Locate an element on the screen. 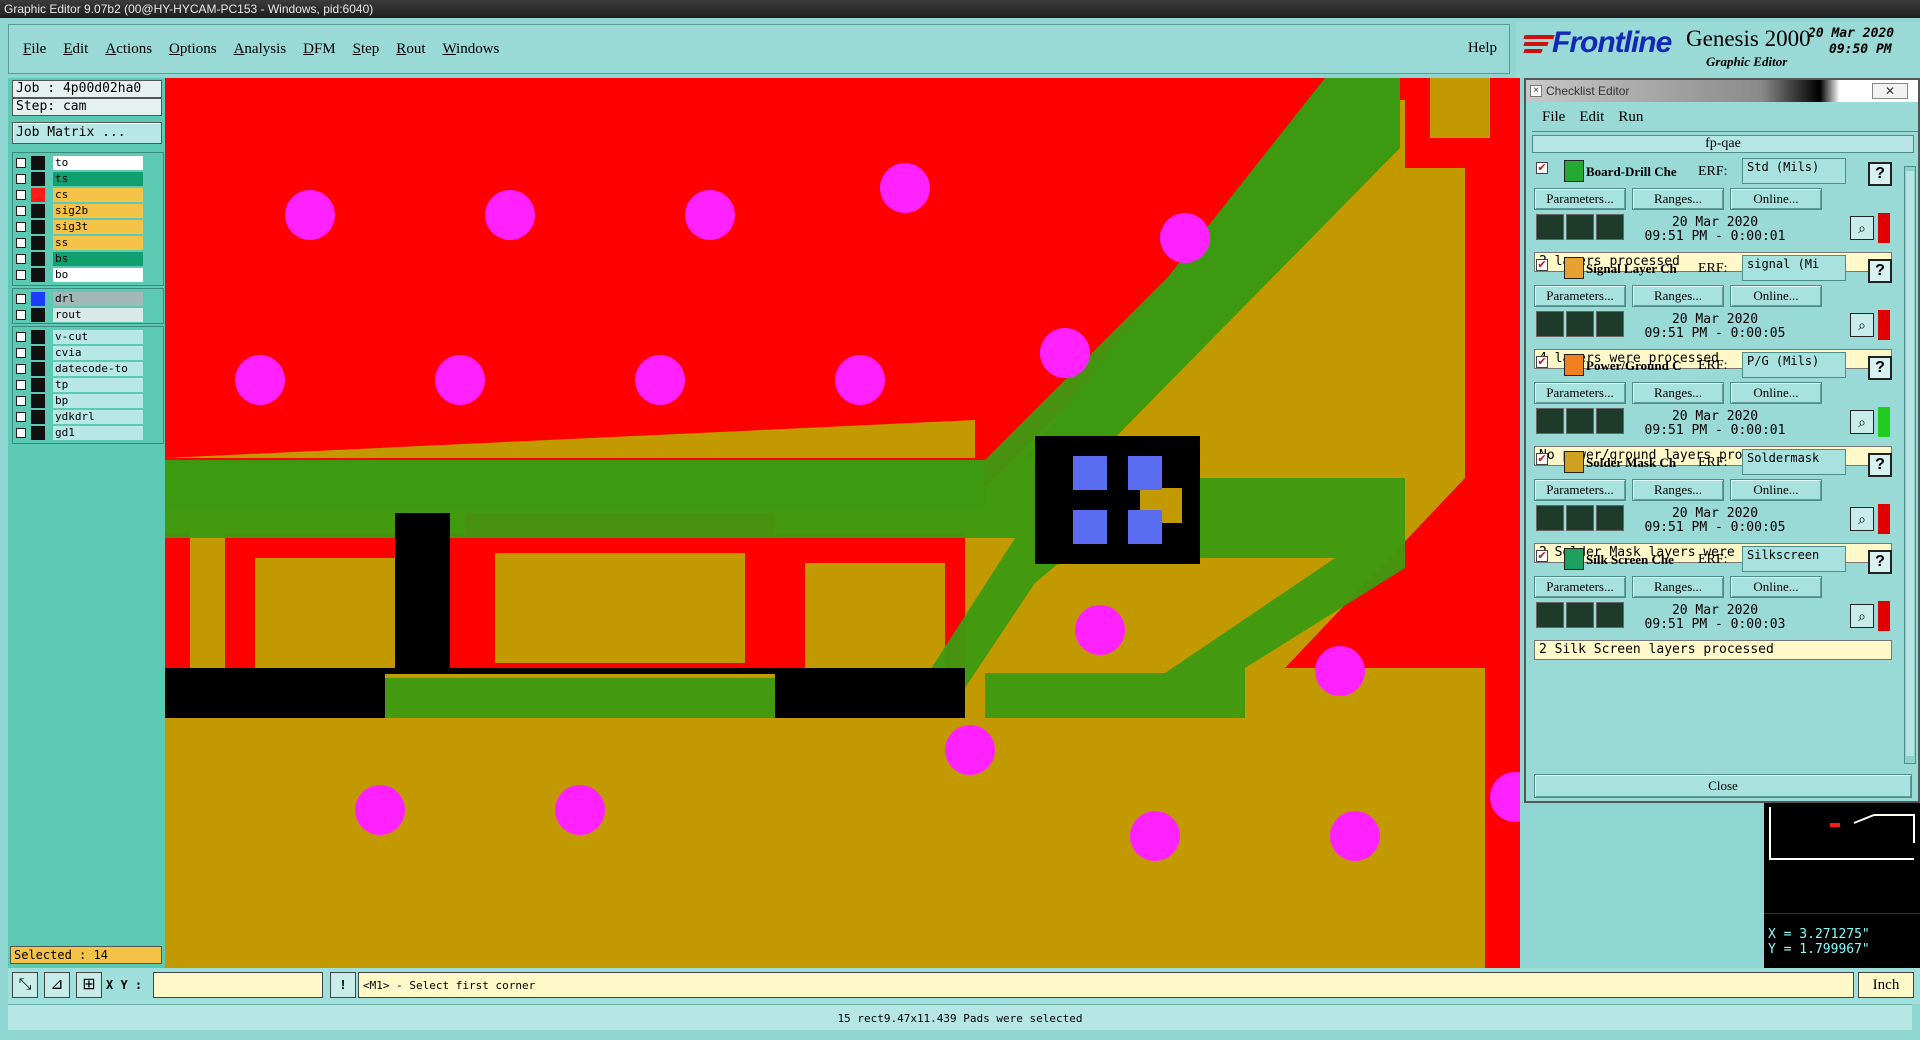 This screenshot has height=1040, width=1920. layer-row: ydkdrl is located at coordinates (88, 417).